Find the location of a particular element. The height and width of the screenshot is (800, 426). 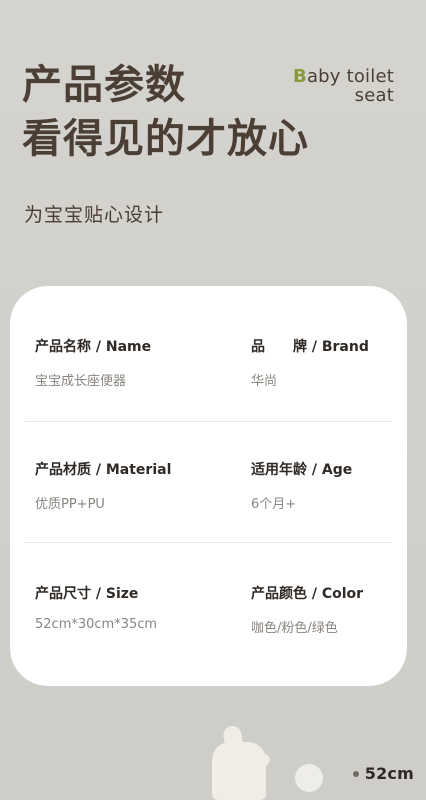

spec-age: 适用年龄 / Age 6个月+ is located at coordinates (329, 485).